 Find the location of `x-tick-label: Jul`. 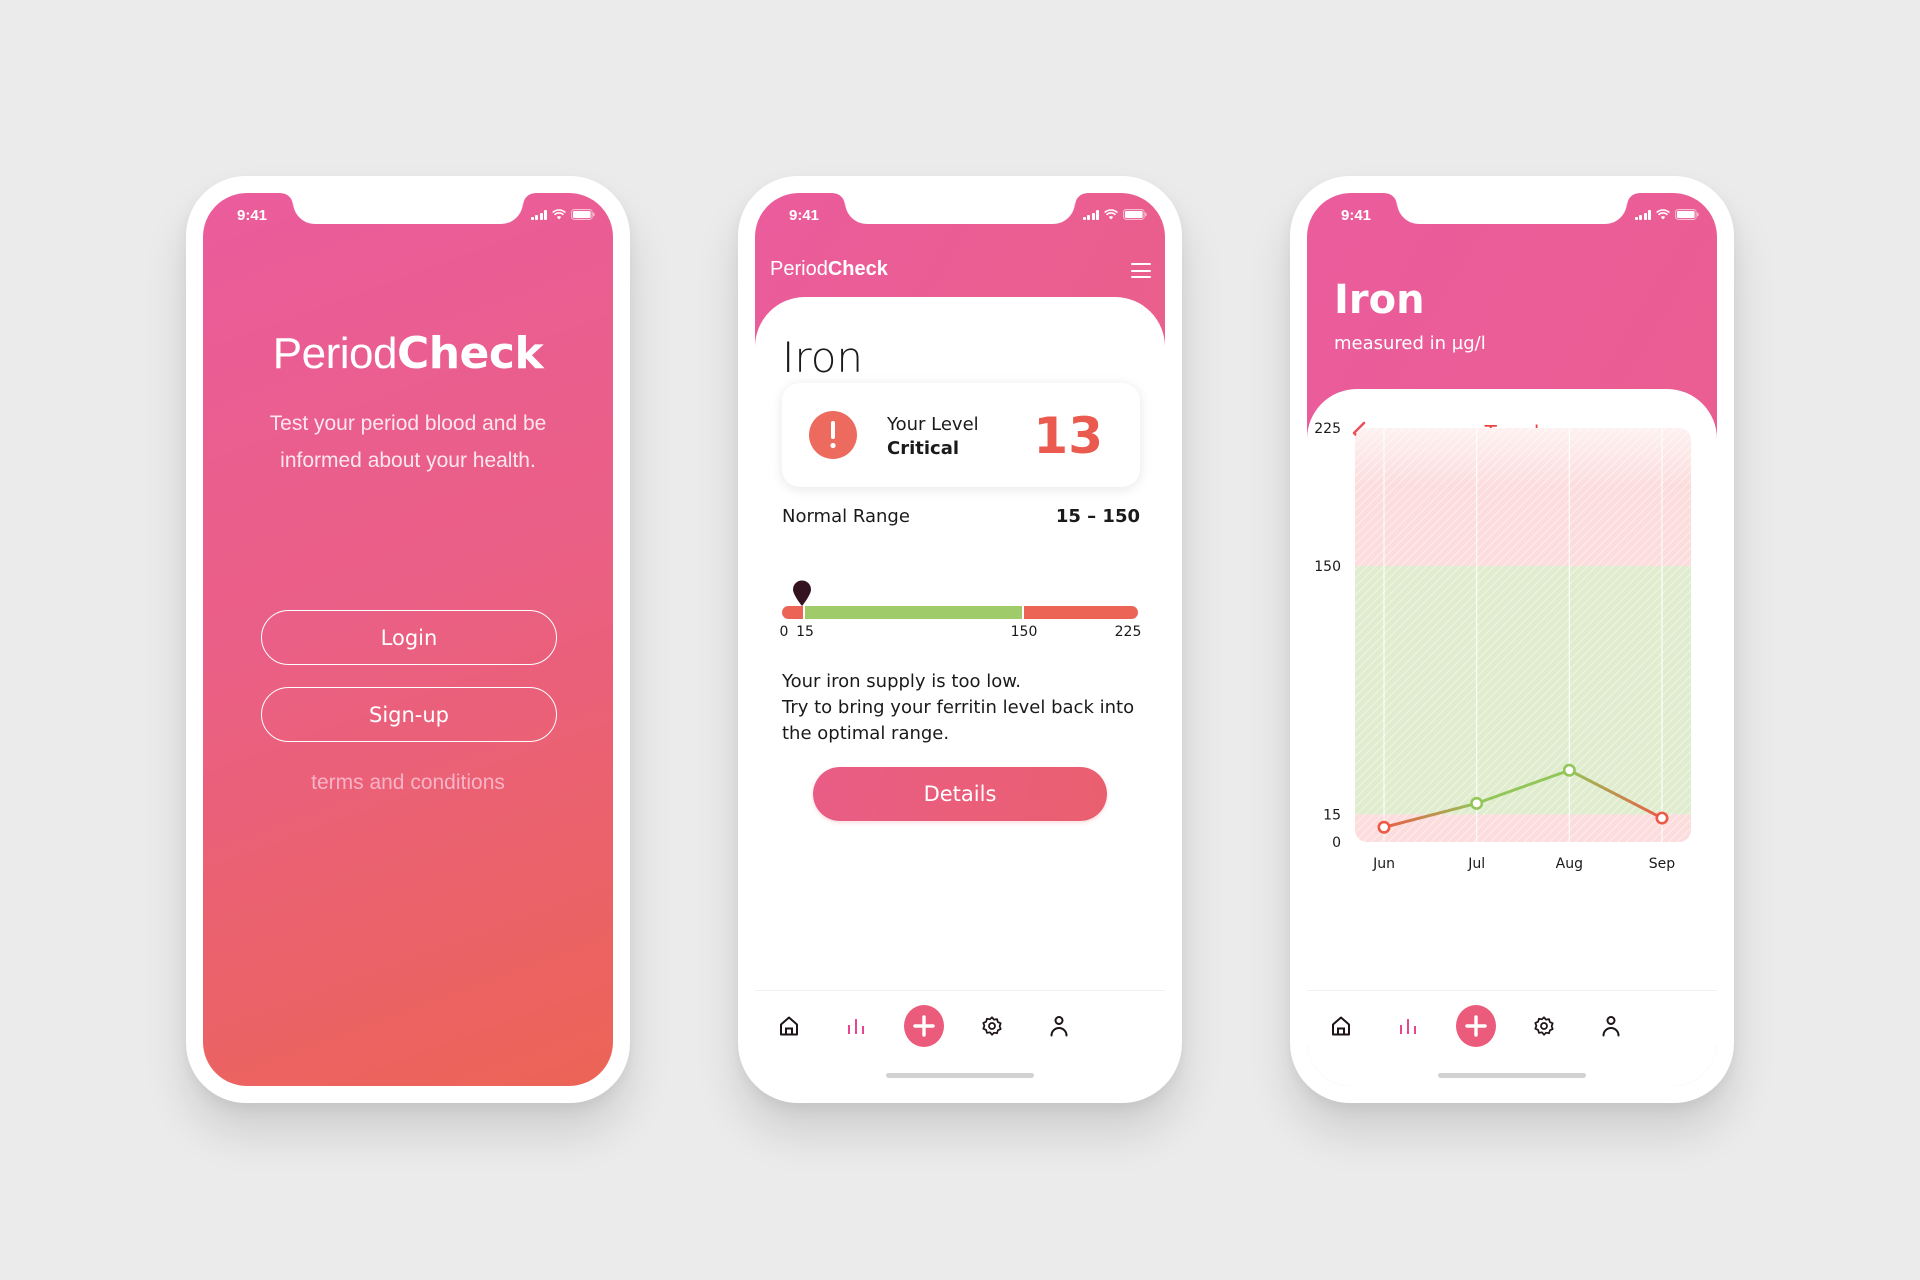

x-tick-label: Jul is located at coordinates (1476, 864).